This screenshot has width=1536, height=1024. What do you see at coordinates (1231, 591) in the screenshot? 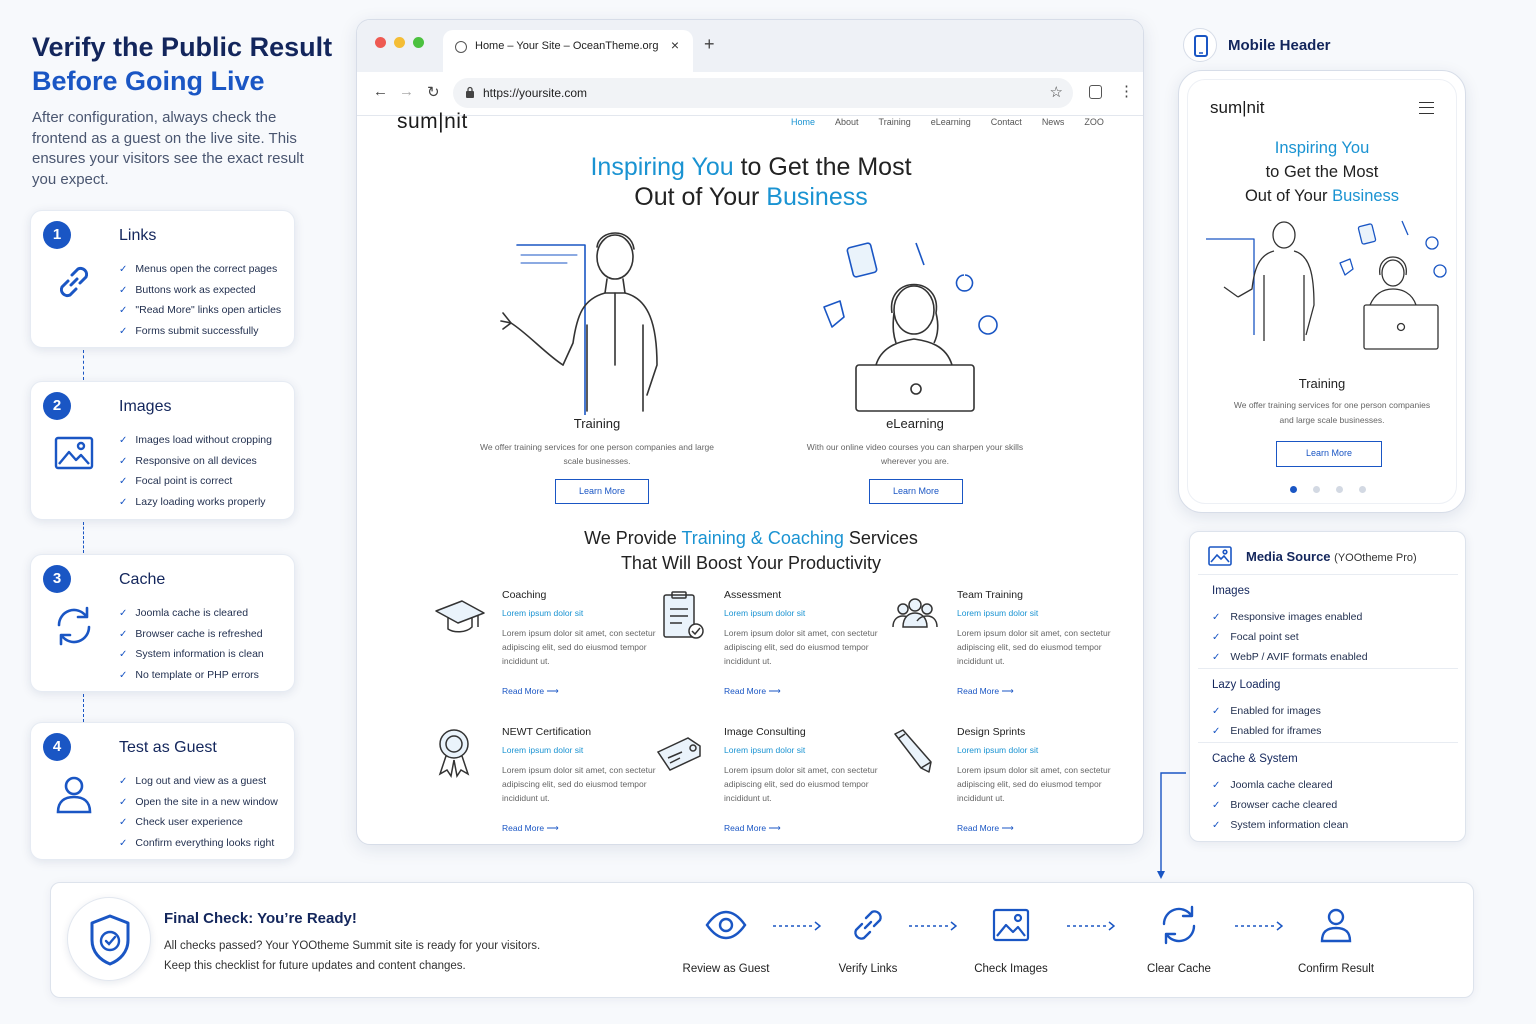
I see `section-title: Images` at bounding box center [1231, 591].